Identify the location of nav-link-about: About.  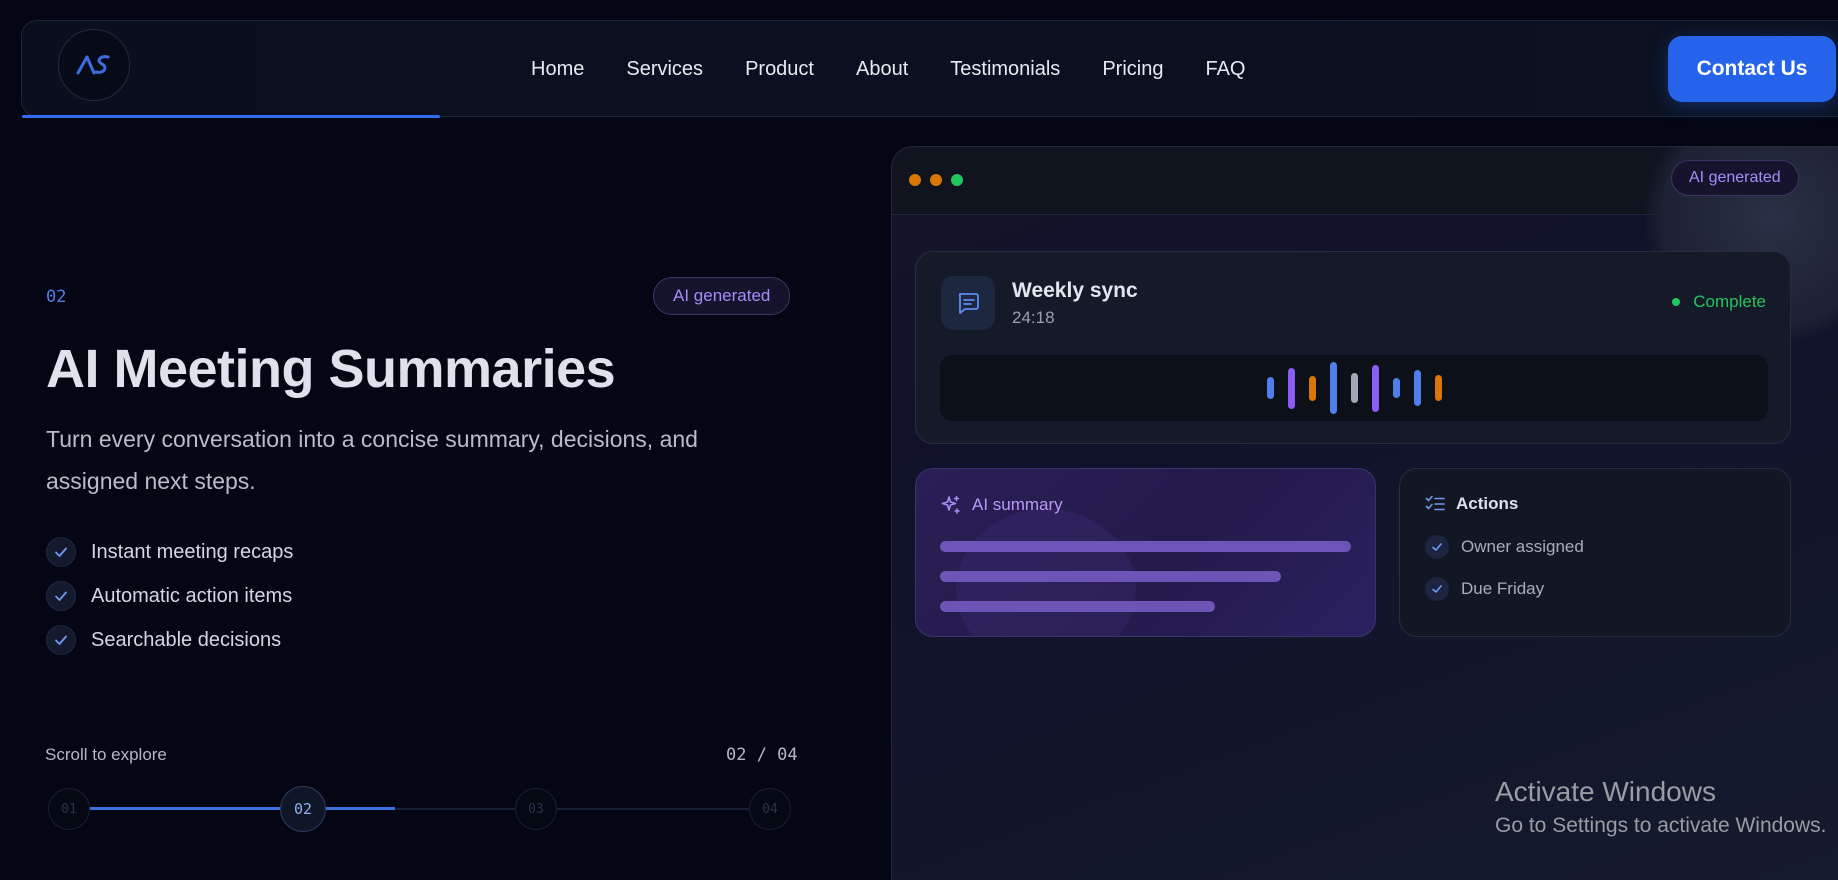
(882, 69).